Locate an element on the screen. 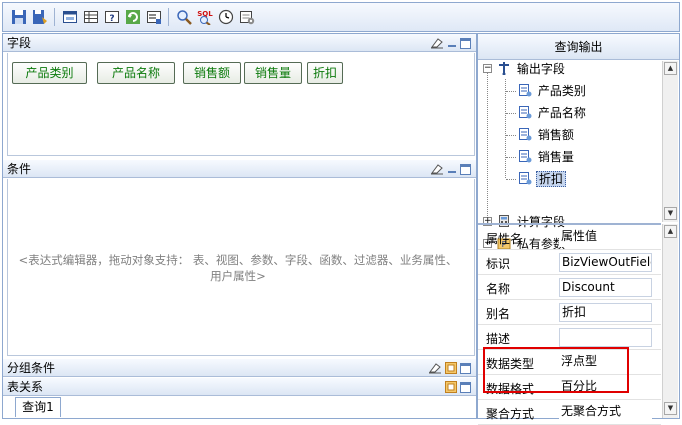  tree-node-field-selected: 折扣 is located at coordinates (542, 179).